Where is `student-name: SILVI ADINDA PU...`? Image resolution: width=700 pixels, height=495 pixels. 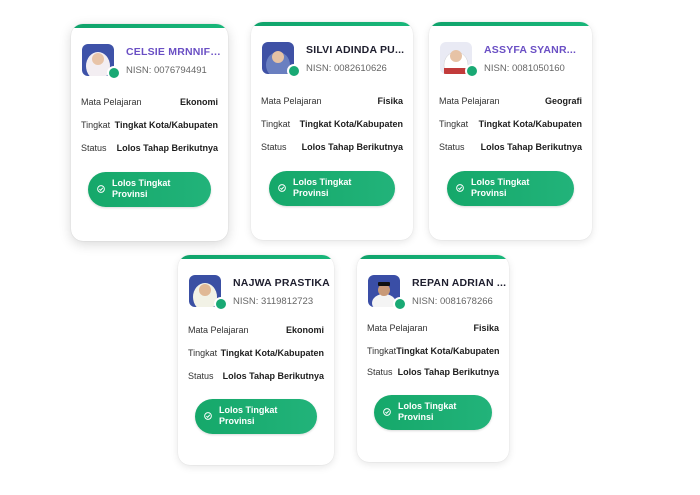
student-name: SILVI ADINDA PU... is located at coordinates (355, 50).